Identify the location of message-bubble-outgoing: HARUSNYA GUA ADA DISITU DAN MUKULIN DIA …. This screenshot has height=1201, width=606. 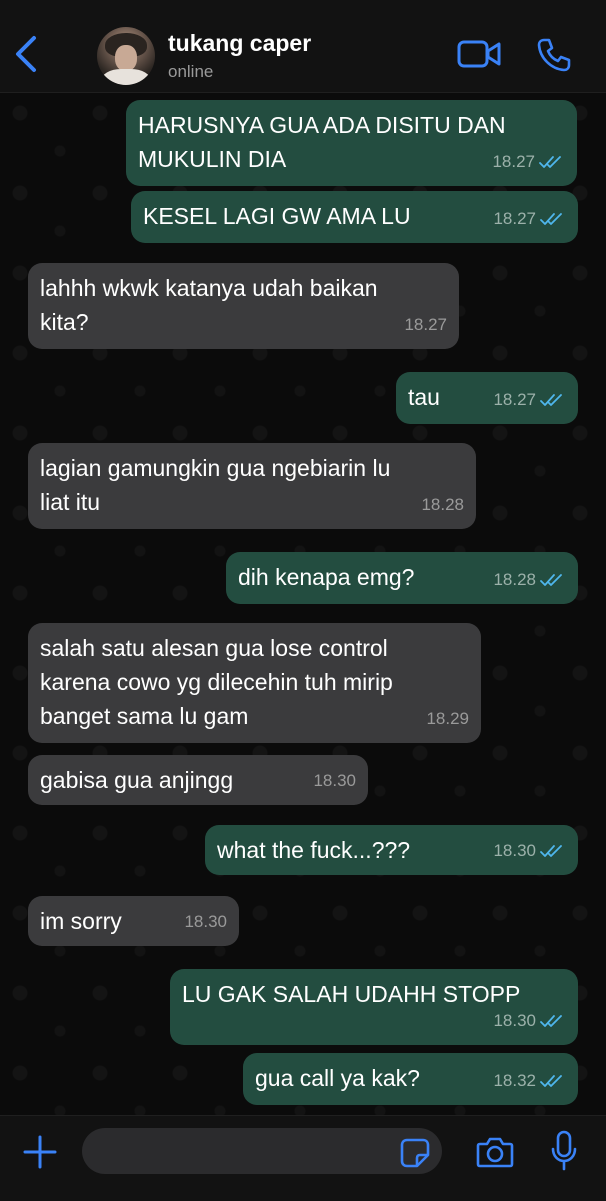
(351, 143).